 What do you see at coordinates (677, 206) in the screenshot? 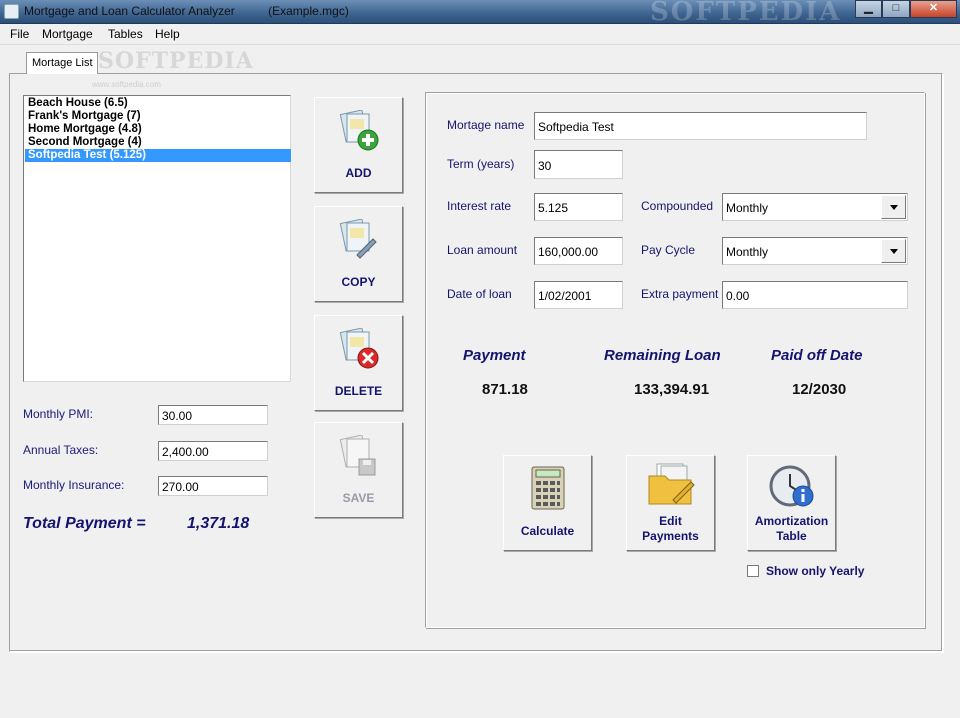
I see `compounded-label: Compounded` at bounding box center [677, 206].